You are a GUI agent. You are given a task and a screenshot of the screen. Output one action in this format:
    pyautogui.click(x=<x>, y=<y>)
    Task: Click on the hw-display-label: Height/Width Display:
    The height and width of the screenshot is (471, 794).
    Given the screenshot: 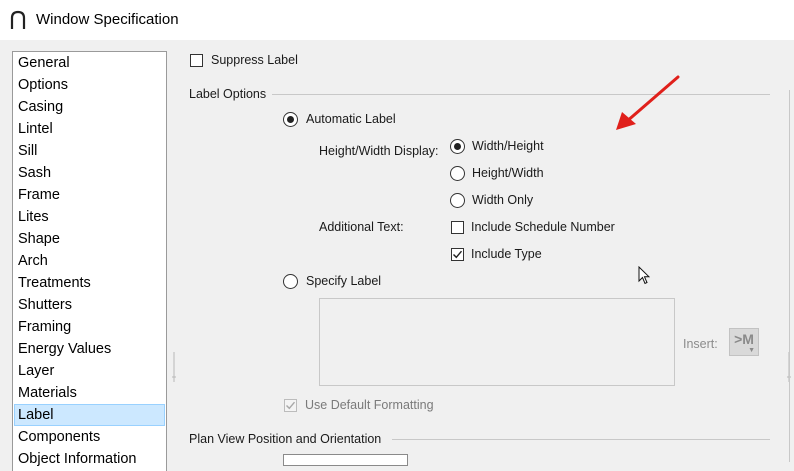 What is the action you would take?
    pyautogui.click(x=379, y=151)
    